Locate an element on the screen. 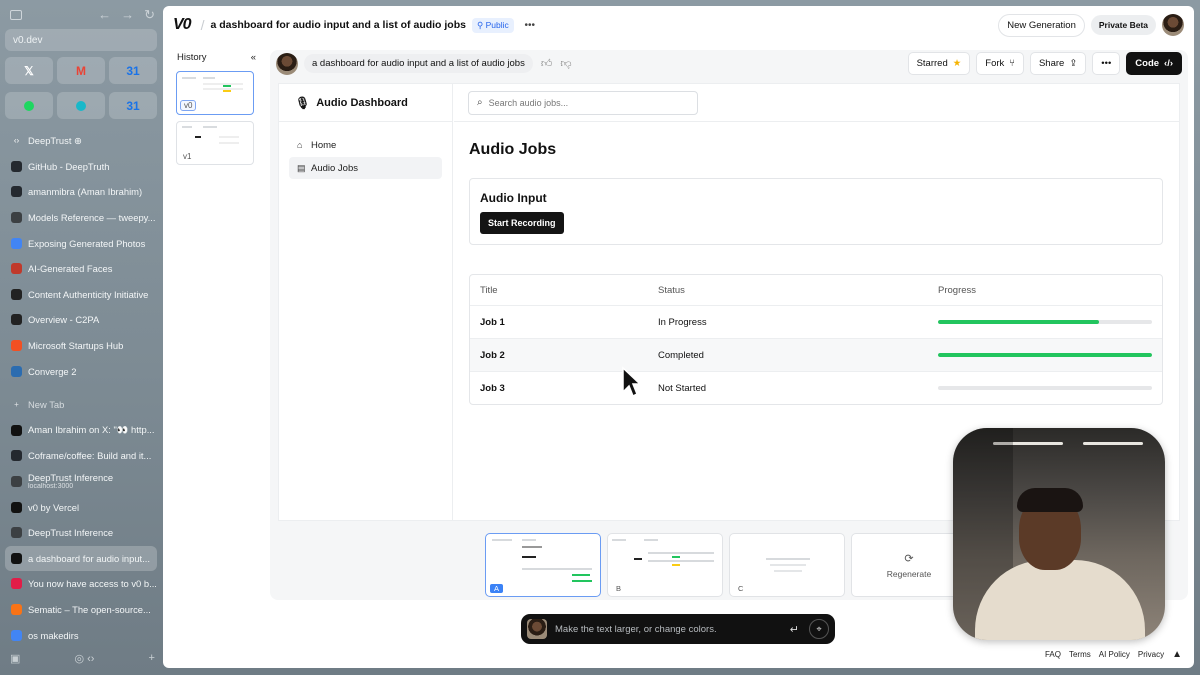 This screenshot has width=1200, height=675. starred-button: Starred ★ is located at coordinates (939, 63).